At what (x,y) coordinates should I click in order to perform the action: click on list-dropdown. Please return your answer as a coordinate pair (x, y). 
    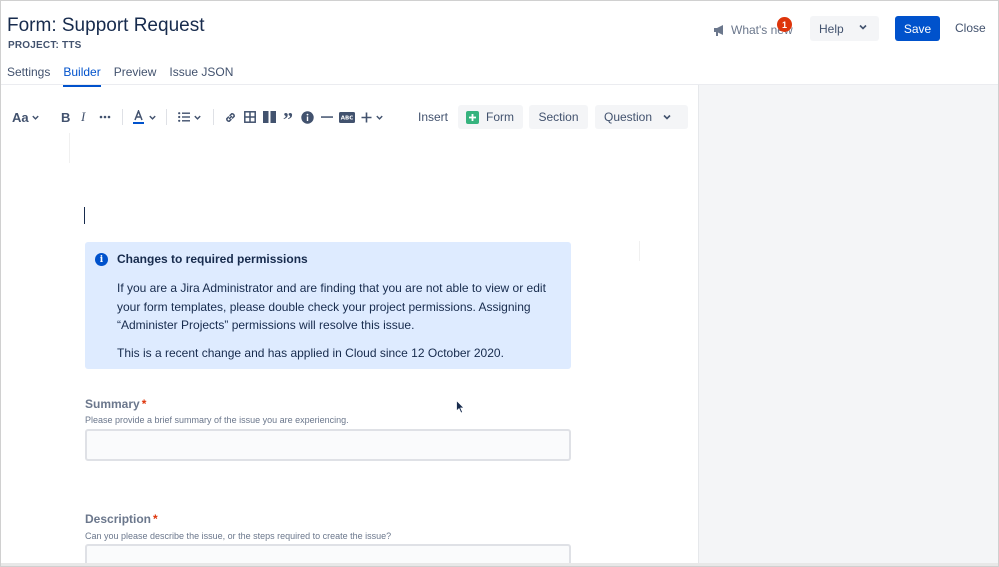
    Looking at the image, I should click on (190, 117).